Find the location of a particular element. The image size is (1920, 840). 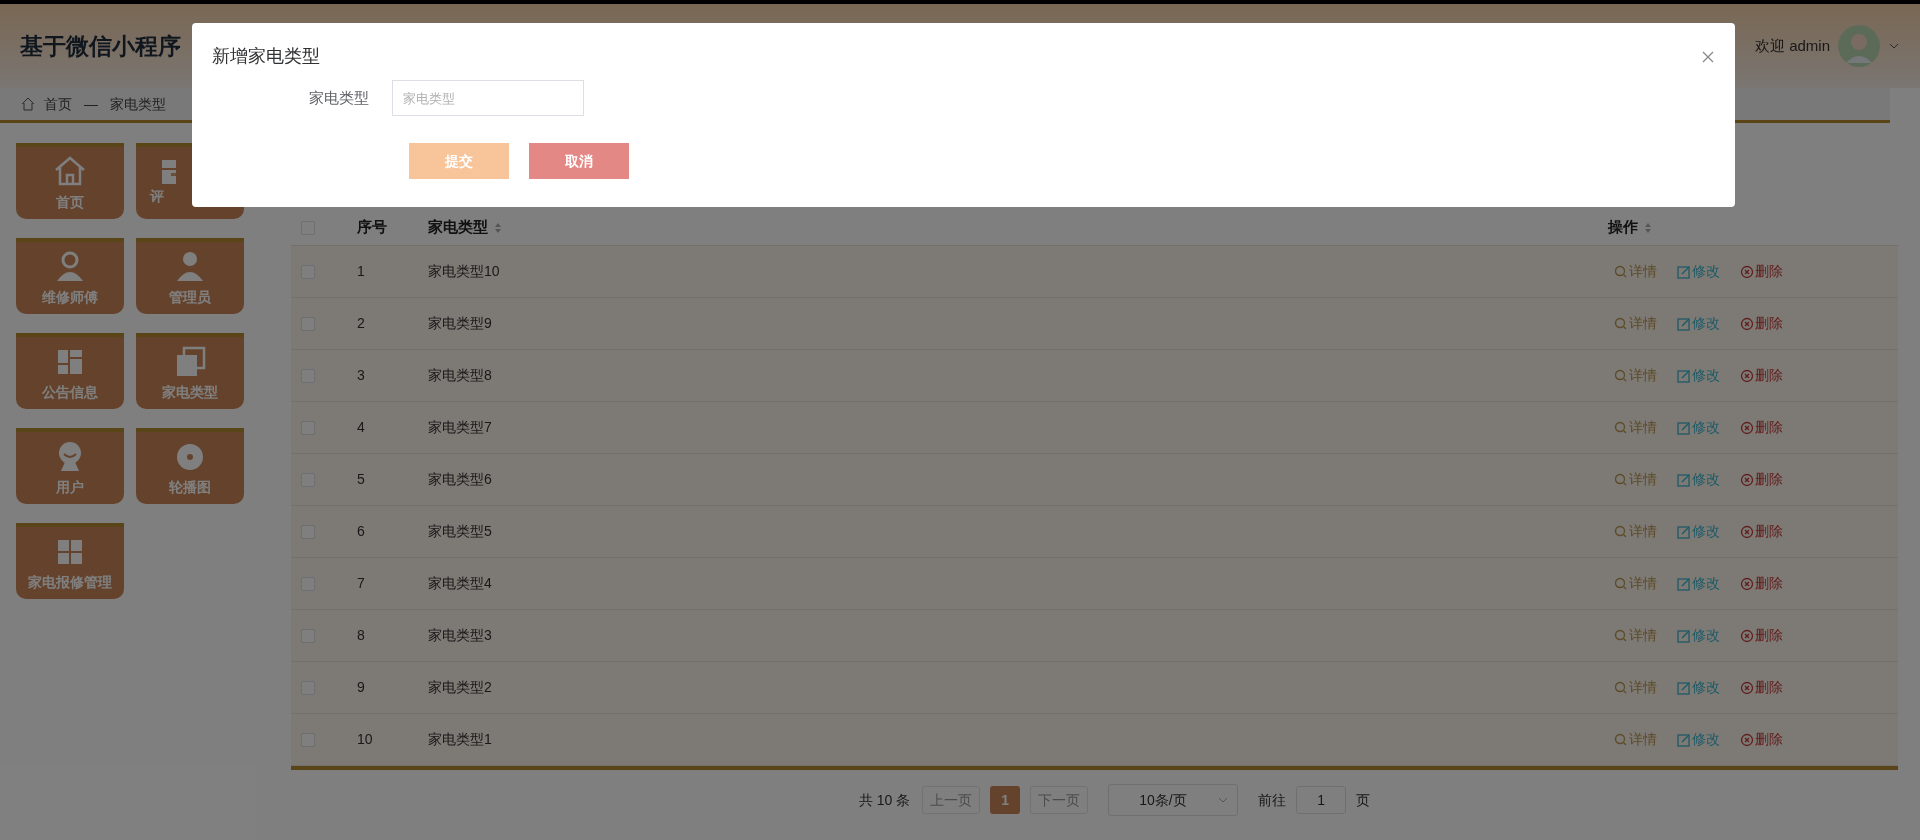

breadcrumb-link: 家电类型 is located at coordinates (138, 104).